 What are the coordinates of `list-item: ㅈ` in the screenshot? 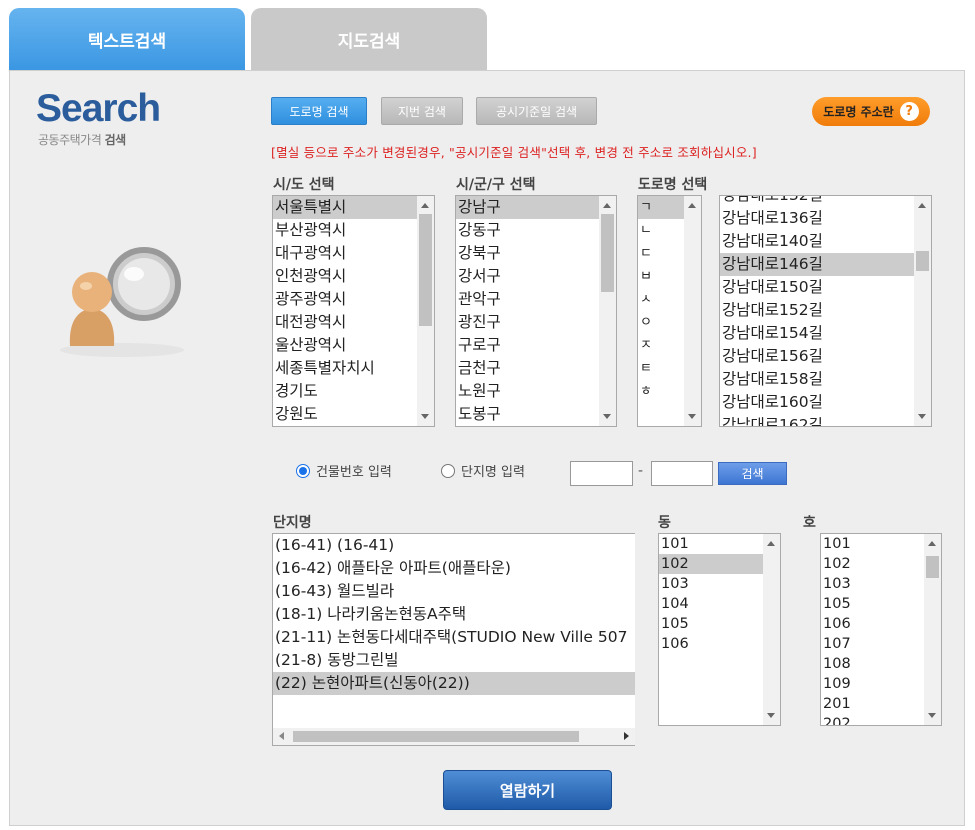 It's located at (661, 345).